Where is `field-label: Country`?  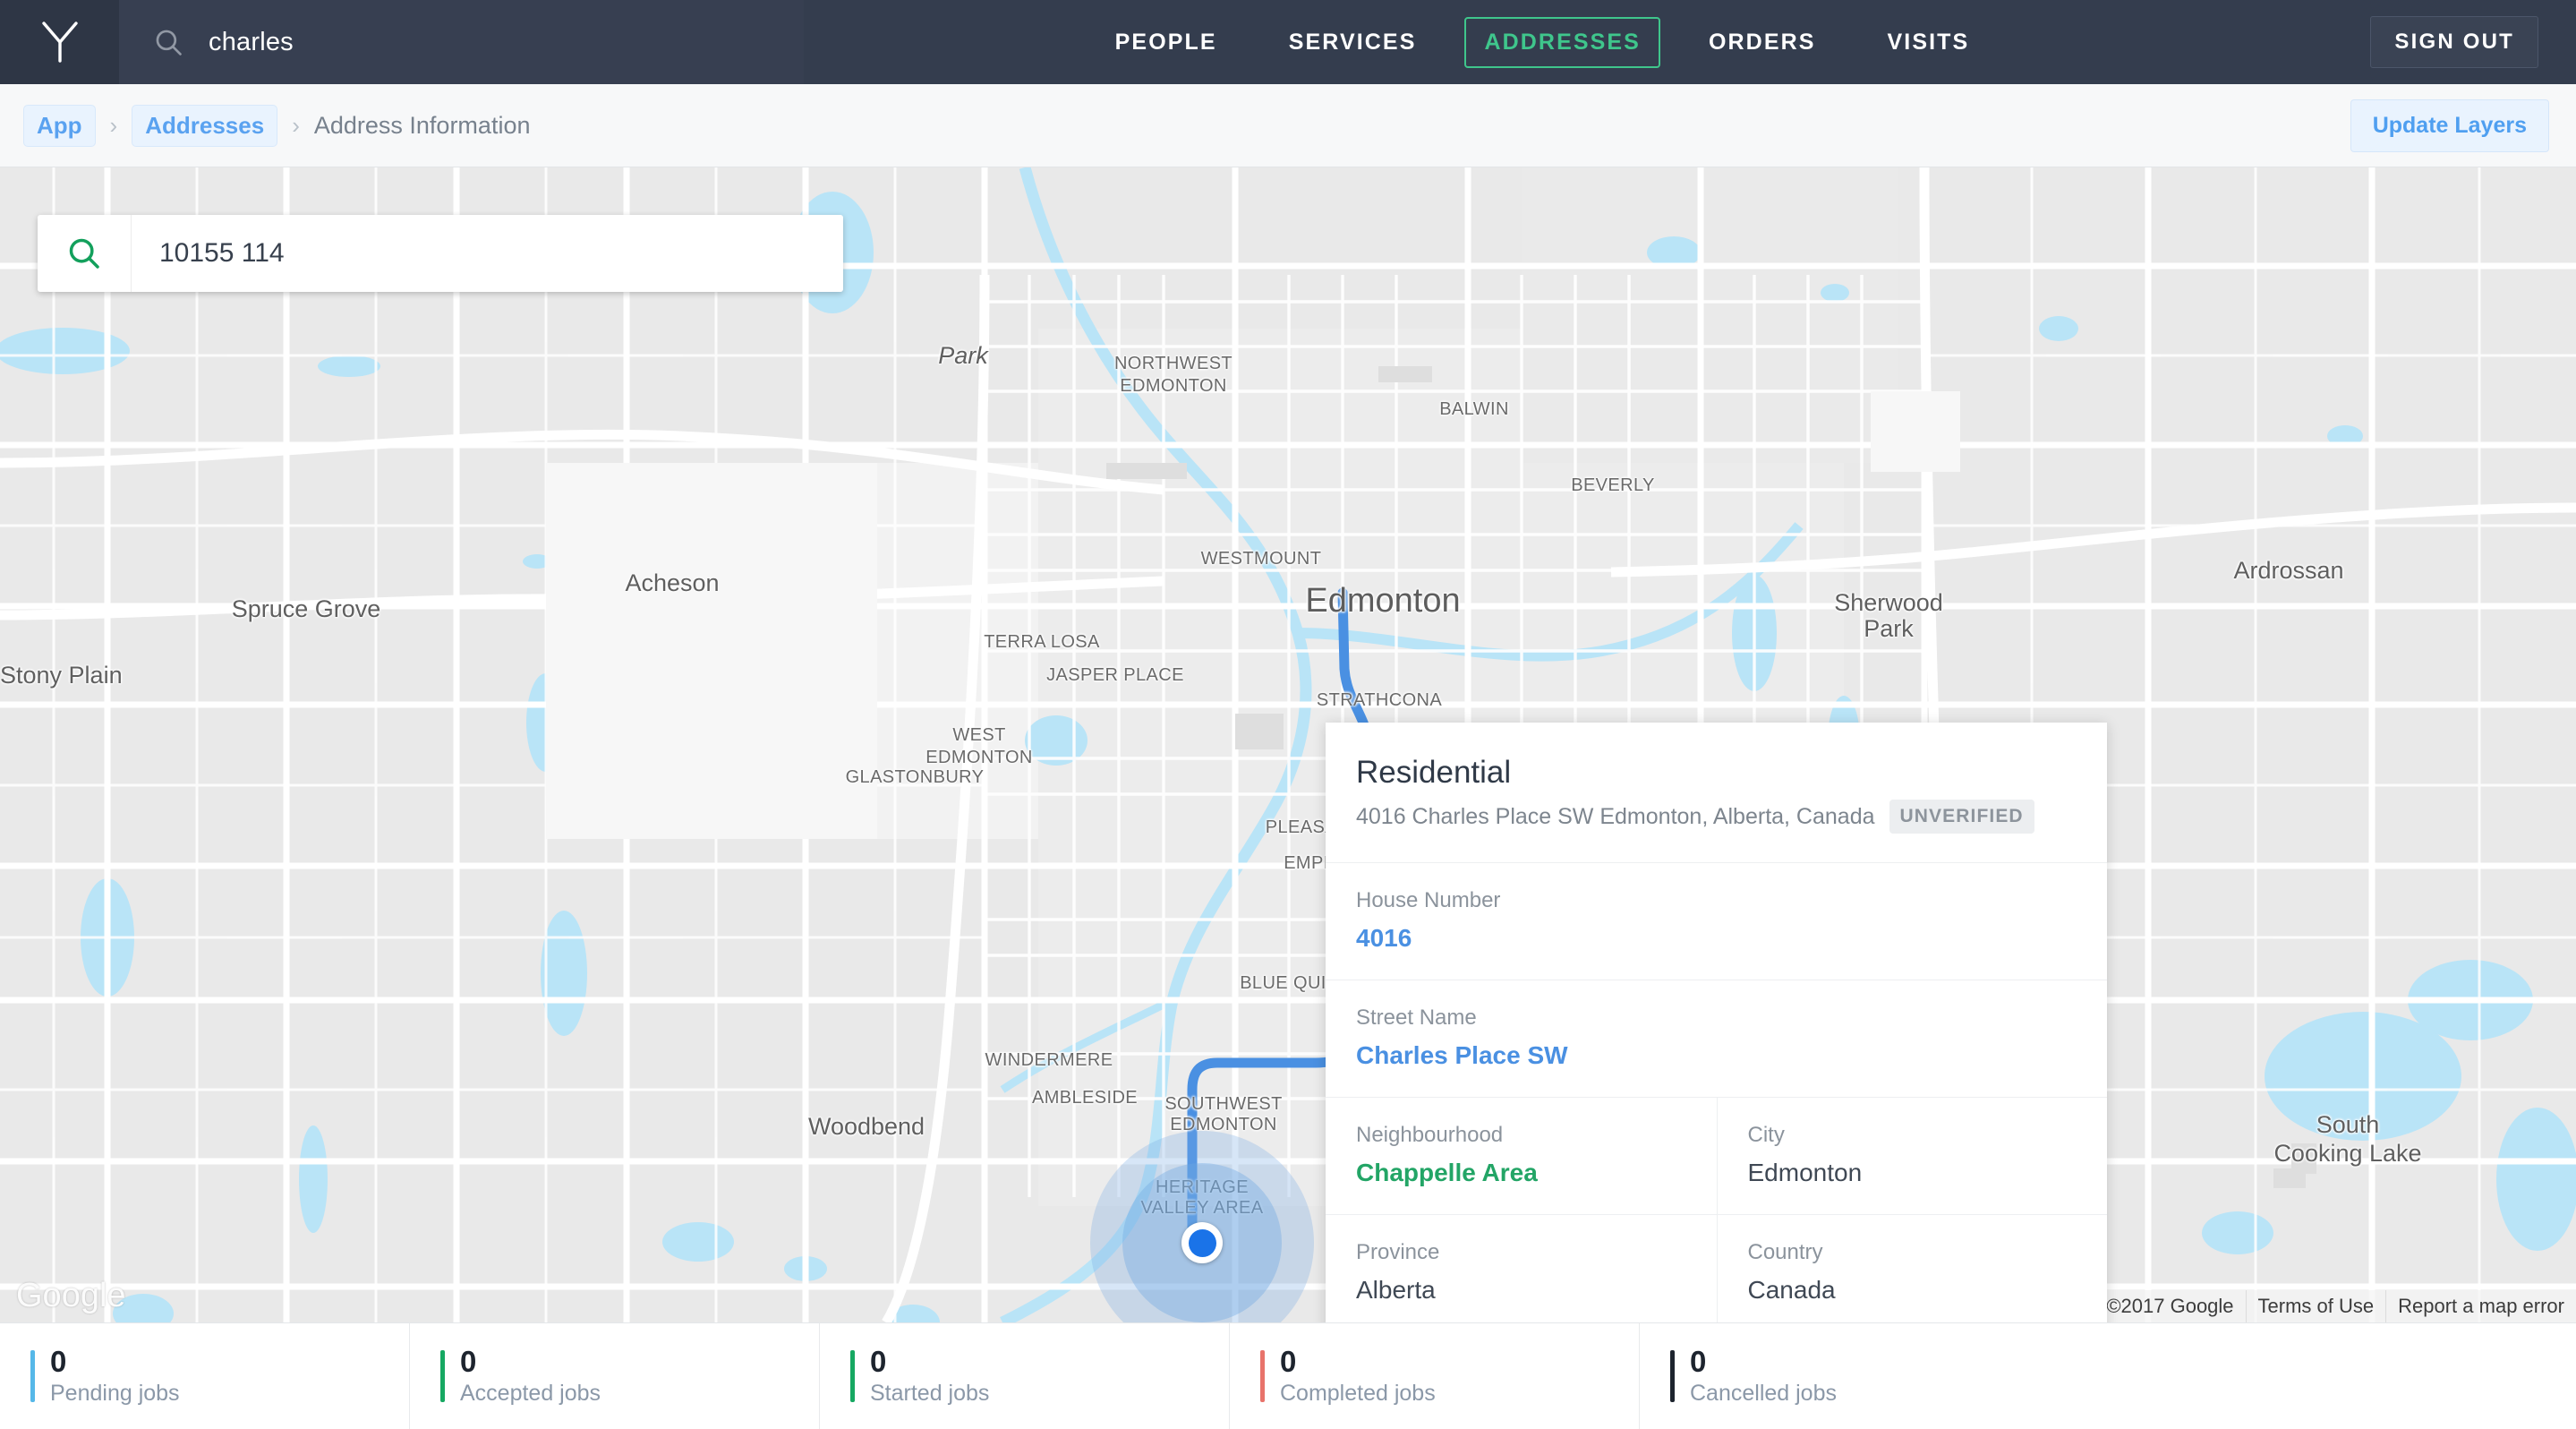 field-label: Country is located at coordinates (1785, 1252).